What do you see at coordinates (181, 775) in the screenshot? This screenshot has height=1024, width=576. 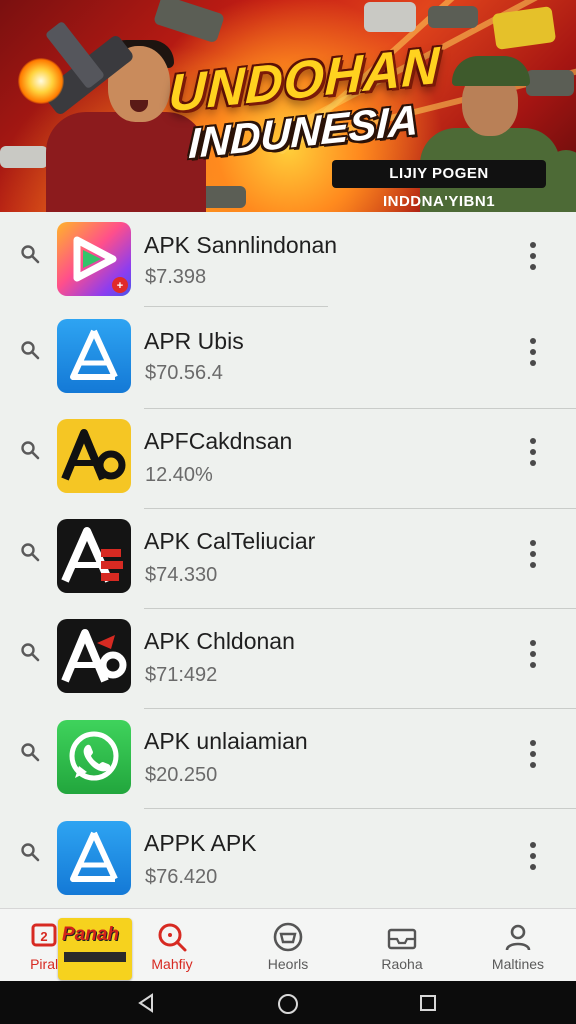 I see `app-price: $20.250` at bounding box center [181, 775].